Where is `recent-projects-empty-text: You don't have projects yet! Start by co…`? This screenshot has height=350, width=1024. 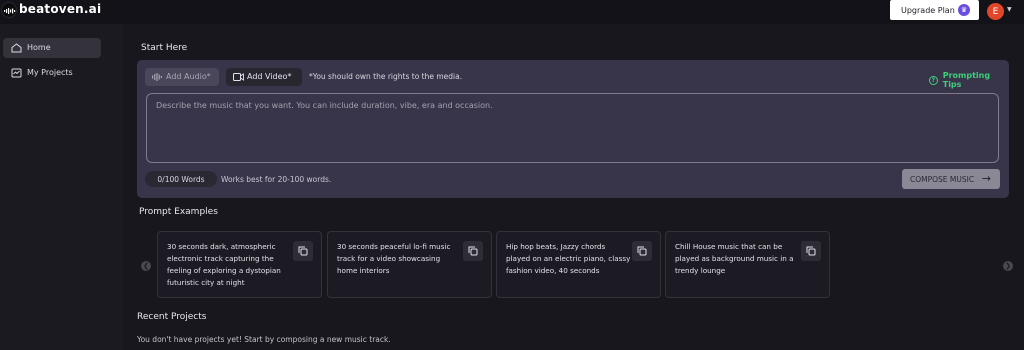 recent-projects-empty-text: You don't have projects yet! Start by co… is located at coordinates (264, 339).